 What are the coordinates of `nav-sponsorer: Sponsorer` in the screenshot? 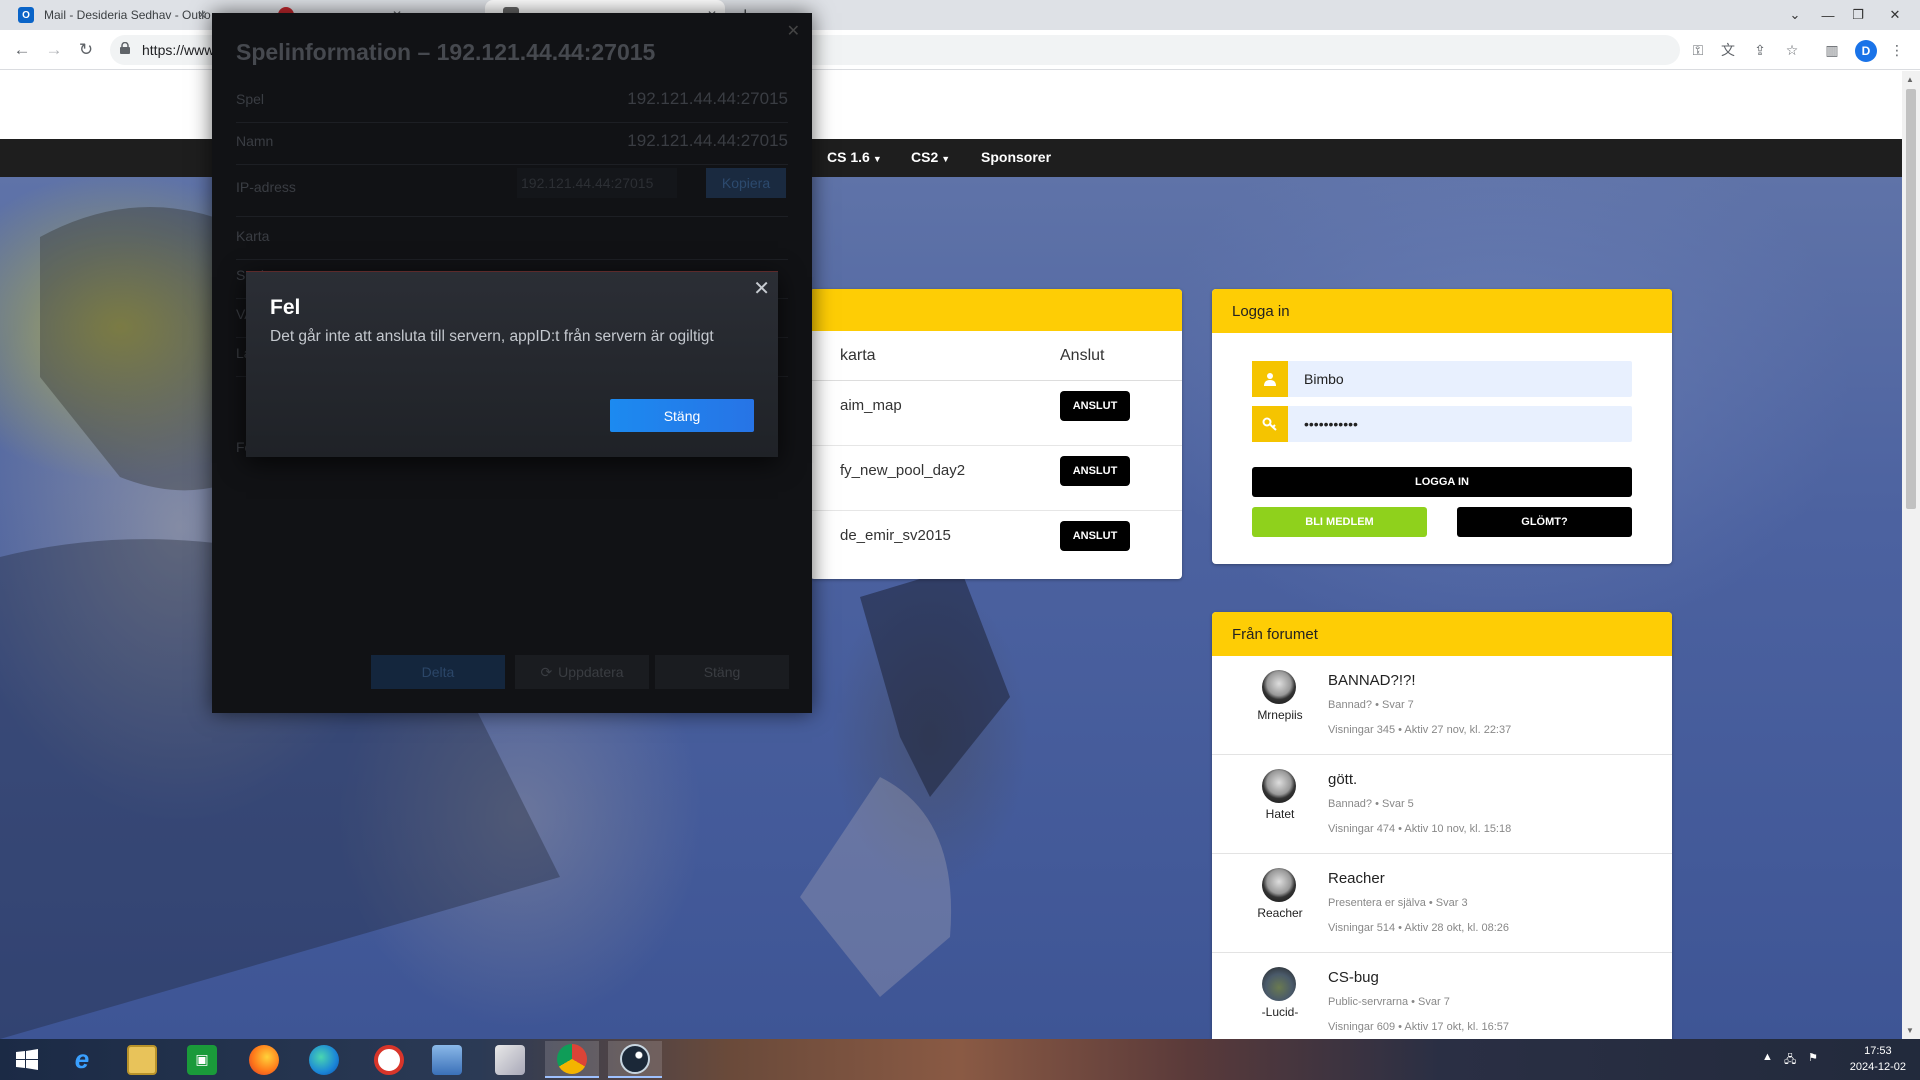 It's located at (1016, 157).